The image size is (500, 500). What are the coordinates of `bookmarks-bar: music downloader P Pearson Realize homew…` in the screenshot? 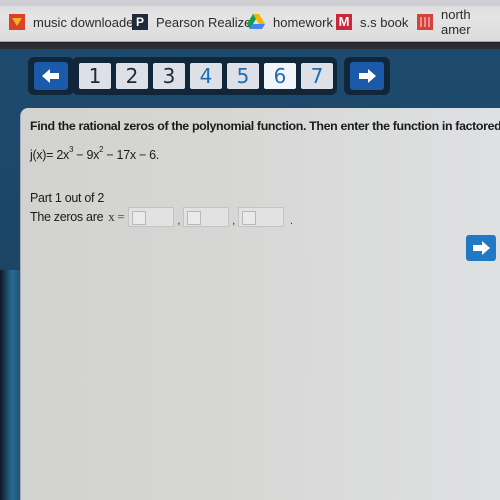 It's located at (250, 21).